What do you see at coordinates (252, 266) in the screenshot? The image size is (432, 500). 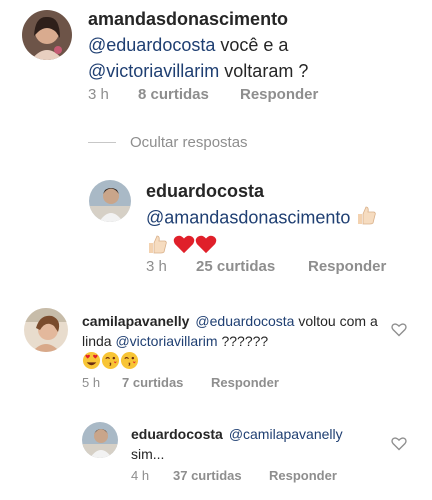 I see `likes-count: 25 curtidas` at bounding box center [252, 266].